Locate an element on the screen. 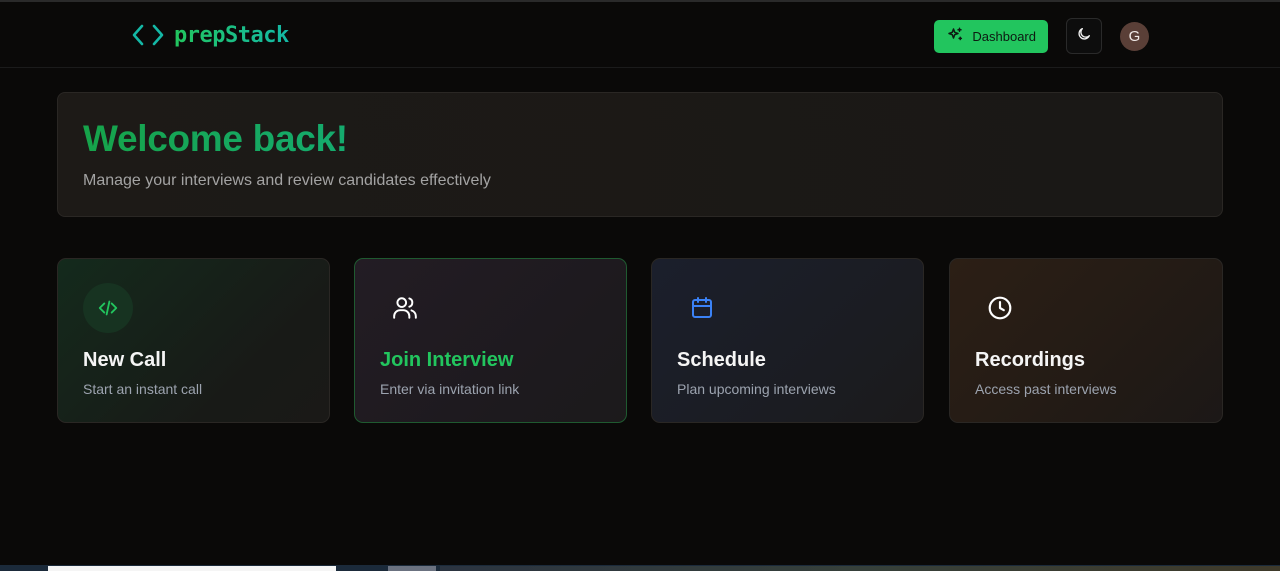 The width and height of the screenshot is (1280, 571). dashboard-button: Dashboard is located at coordinates (991, 36).